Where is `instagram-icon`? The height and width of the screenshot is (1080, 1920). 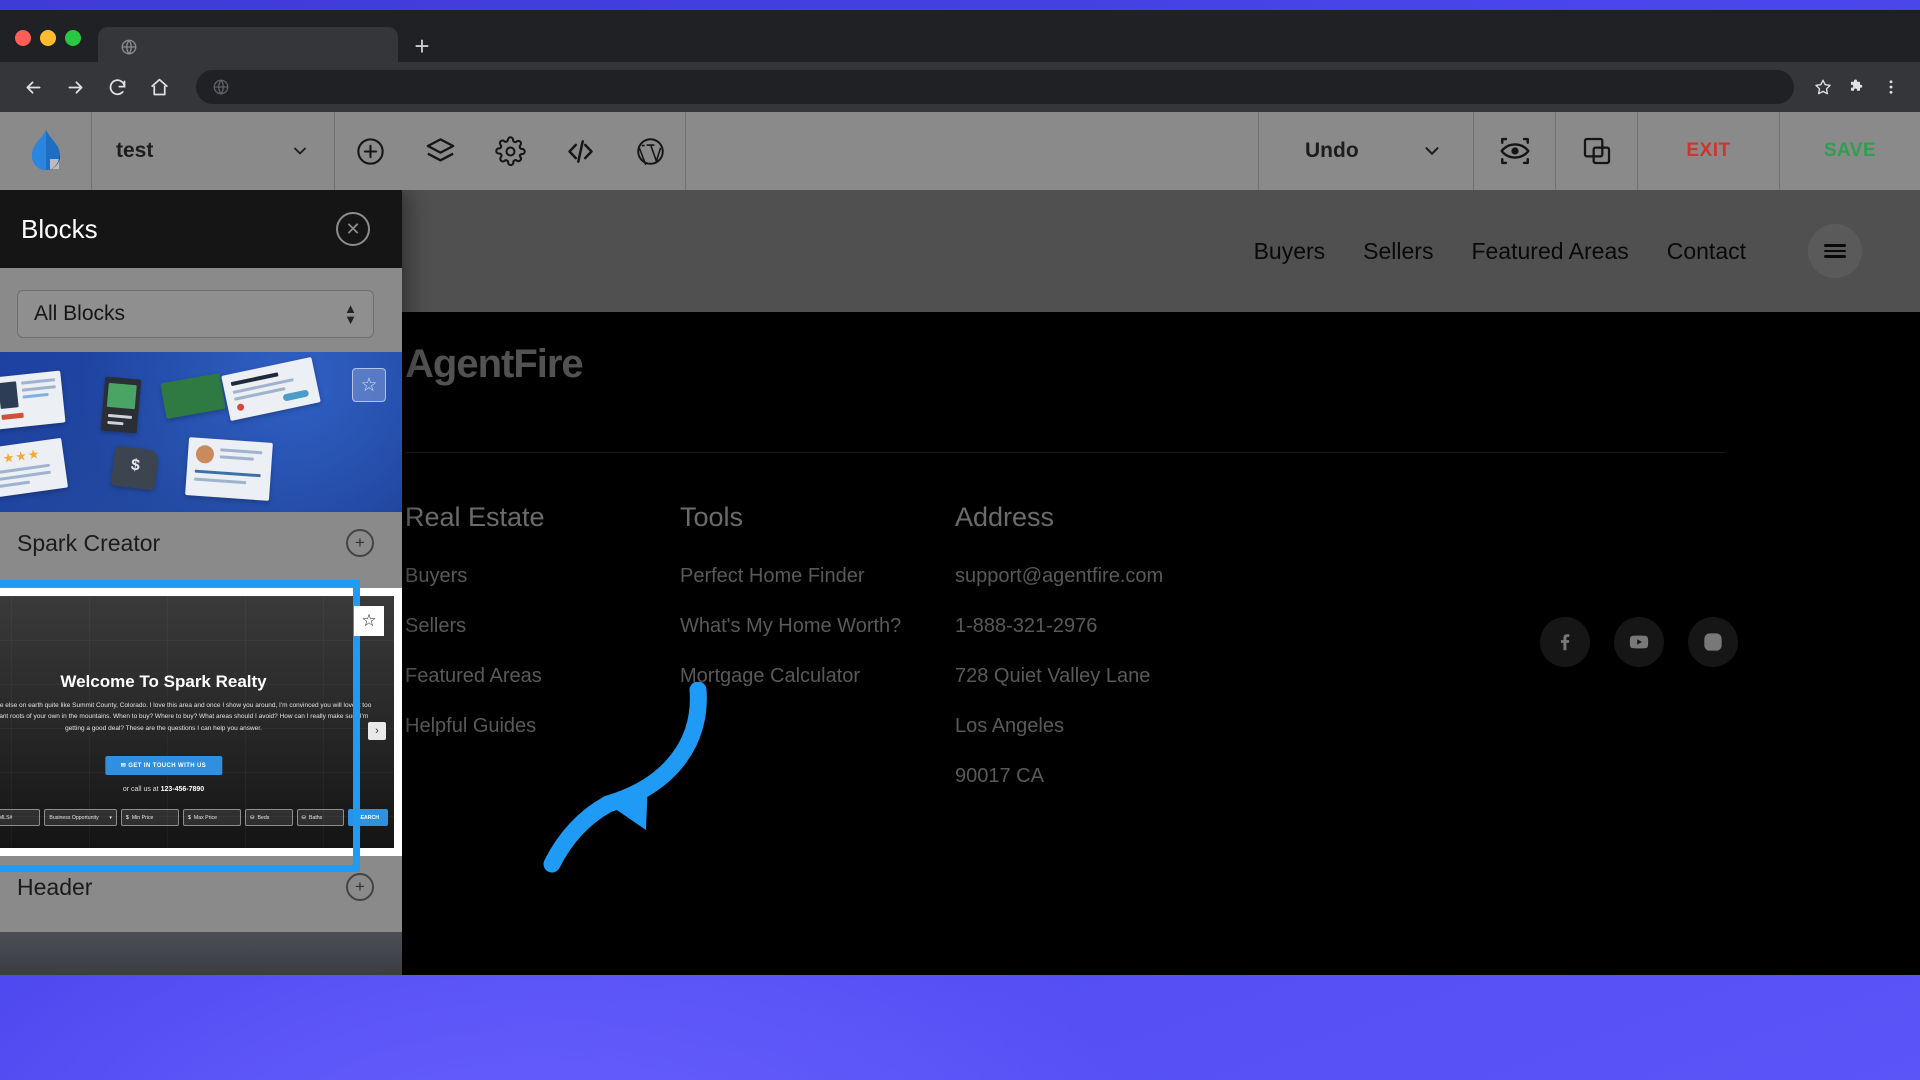 instagram-icon is located at coordinates (1713, 642).